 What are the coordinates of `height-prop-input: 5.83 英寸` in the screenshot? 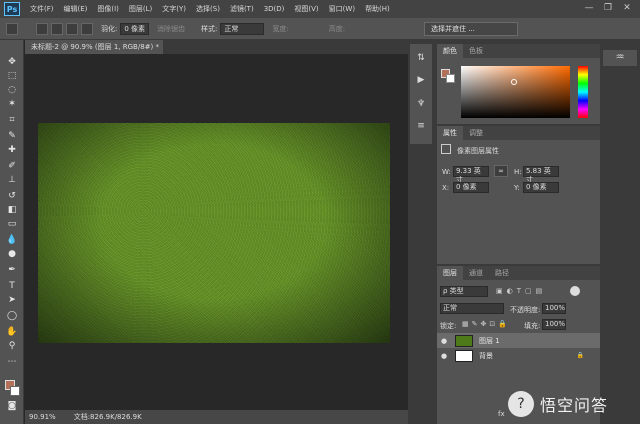 It's located at (541, 175).